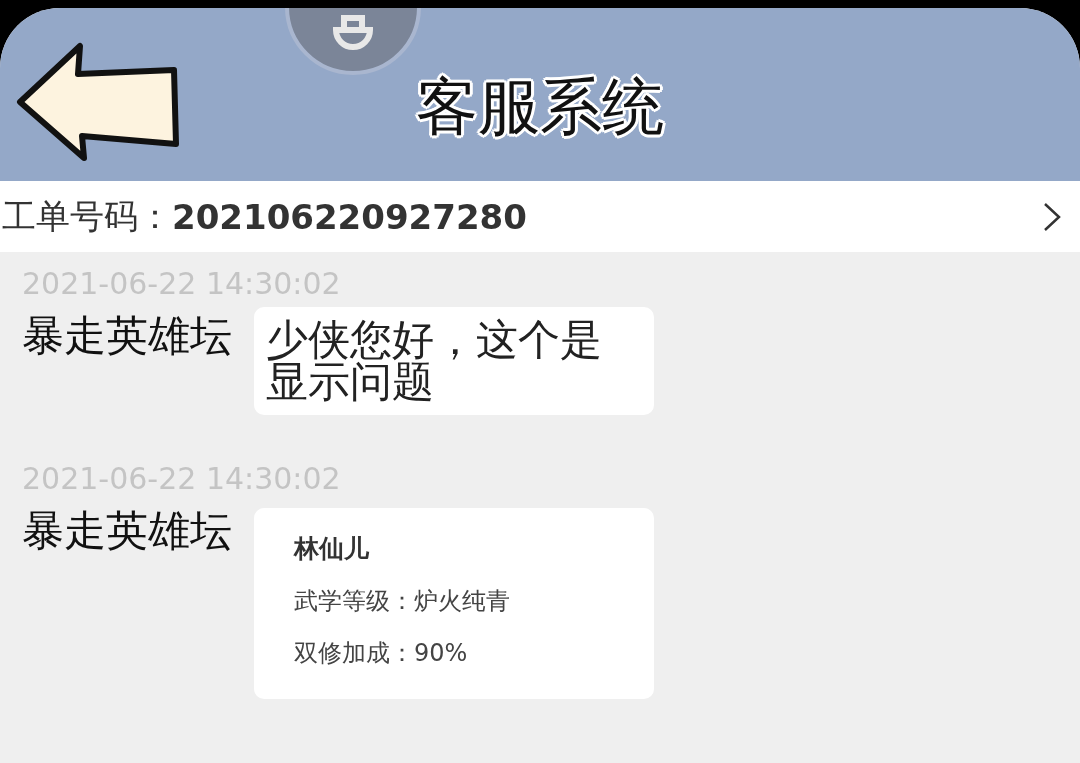 The image size is (1080, 763). I want to click on ticket-number: 202106220927280, so click(349, 216).